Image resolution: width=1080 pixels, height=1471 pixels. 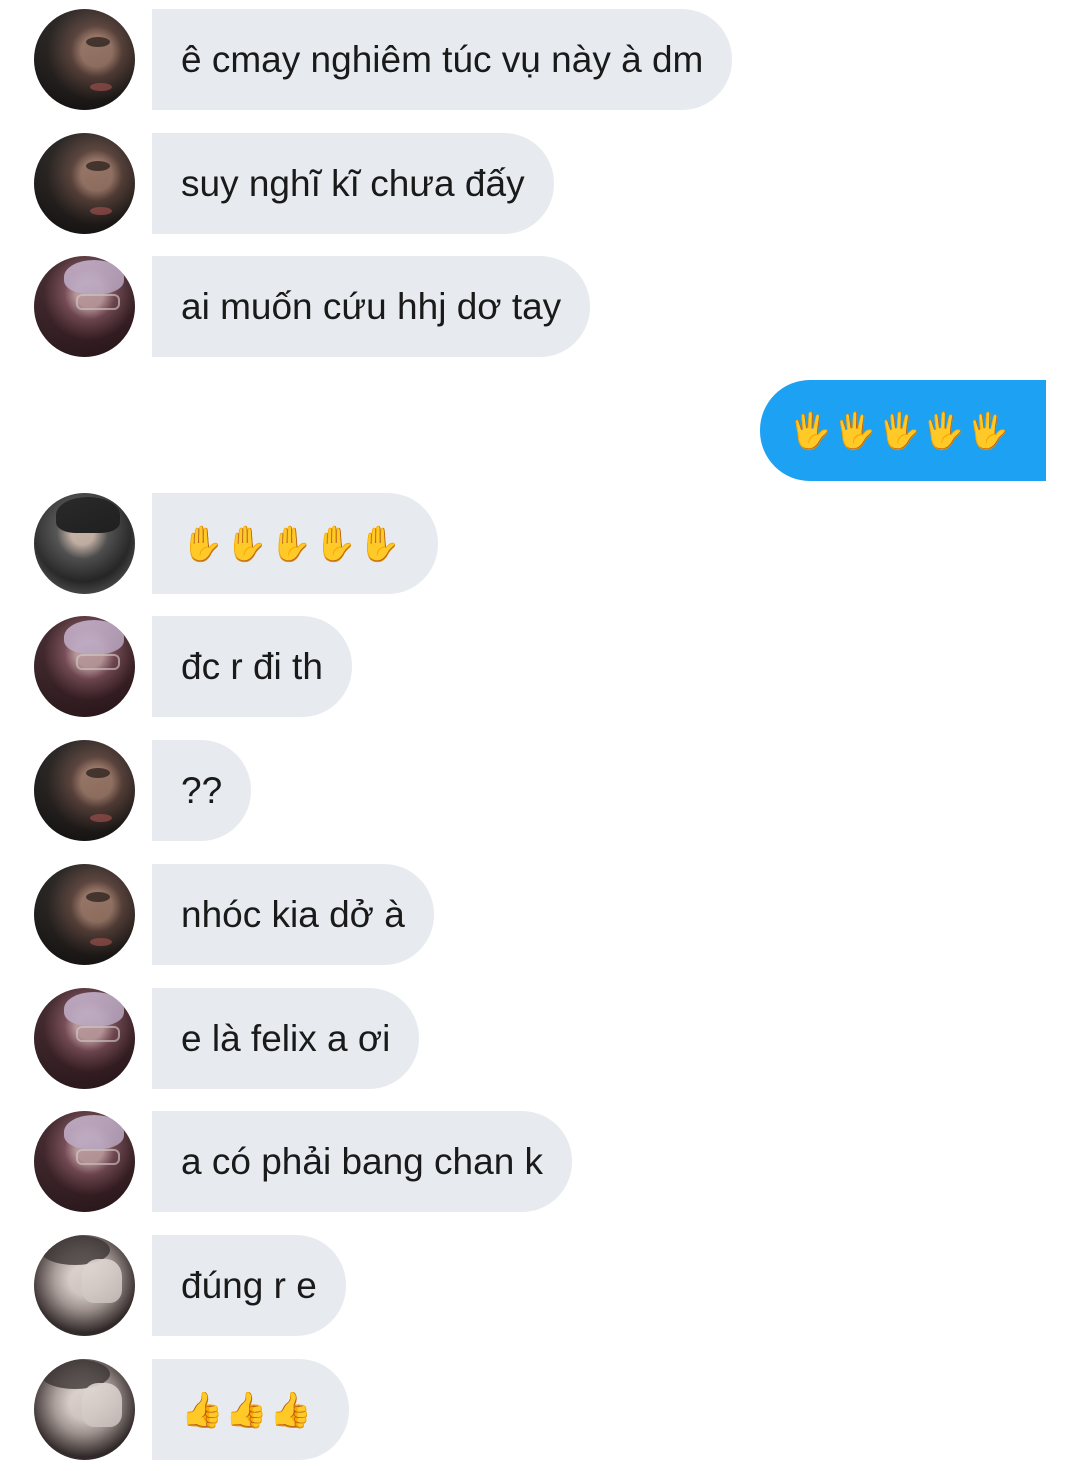 I want to click on message-bubble: đc r đi th, so click(x=252, y=666).